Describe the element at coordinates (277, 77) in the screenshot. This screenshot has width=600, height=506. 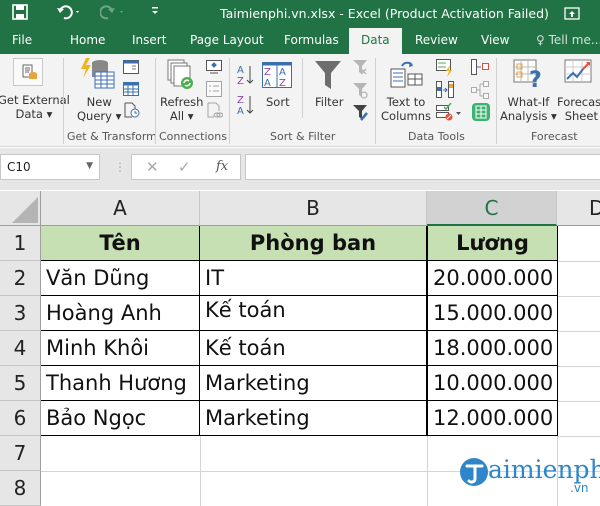
I see `sort-icon: ZAAZ` at that location.